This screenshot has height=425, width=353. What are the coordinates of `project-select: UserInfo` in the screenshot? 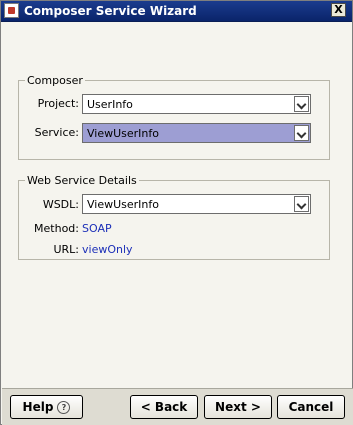 It's located at (196, 104).